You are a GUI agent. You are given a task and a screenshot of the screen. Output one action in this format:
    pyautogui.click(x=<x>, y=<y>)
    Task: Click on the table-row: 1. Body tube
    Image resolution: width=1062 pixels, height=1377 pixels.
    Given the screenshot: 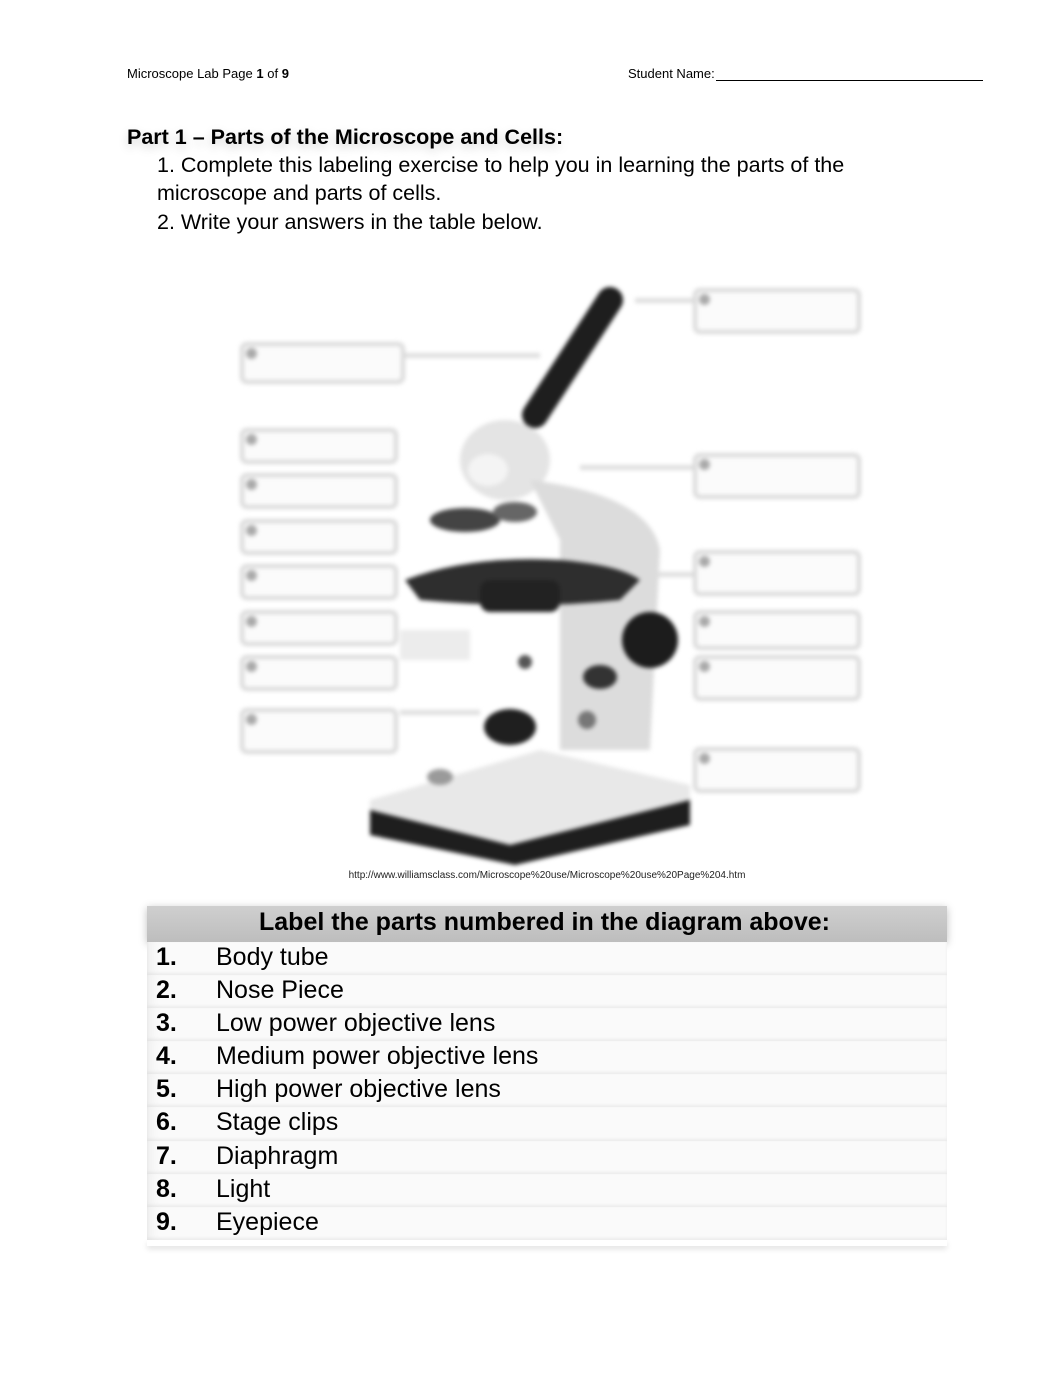 What is the action you would take?
    pyautogui.click(x=547, y=959)
    